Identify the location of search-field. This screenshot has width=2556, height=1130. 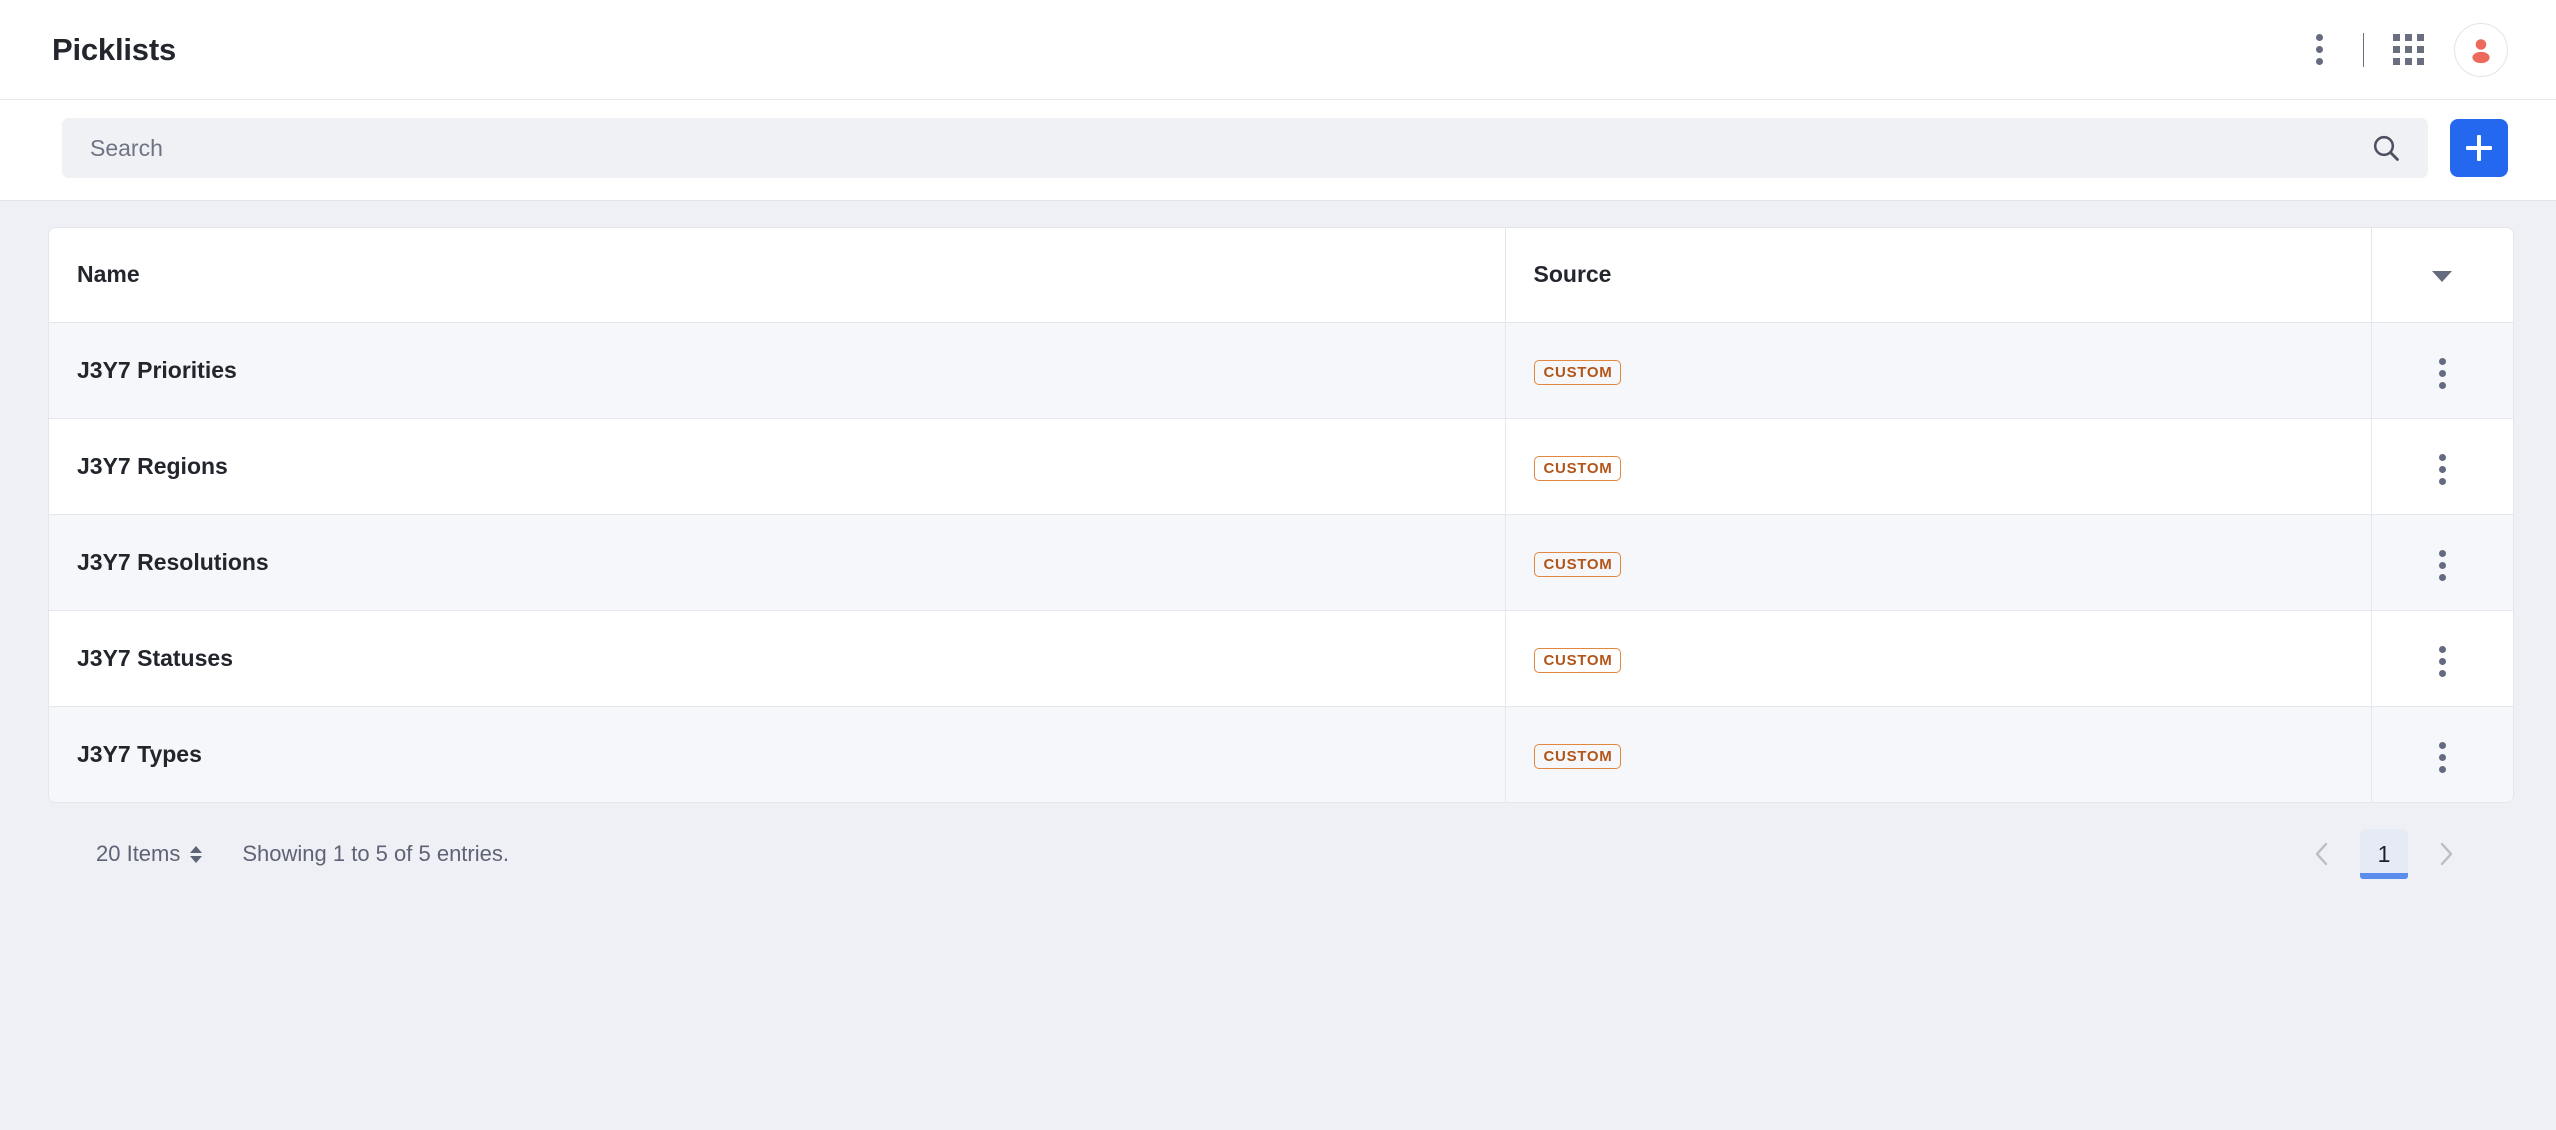
(1245, 148).